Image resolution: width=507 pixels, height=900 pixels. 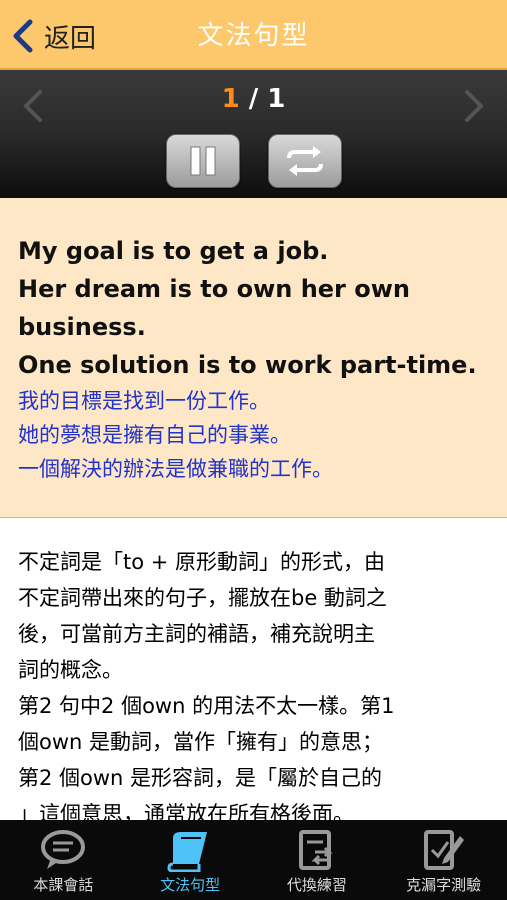 What do you see at coordinates (214, 289) in the screenshot?
I see `english-line: Her dream is to own her own` at bounding box center [214, 289].